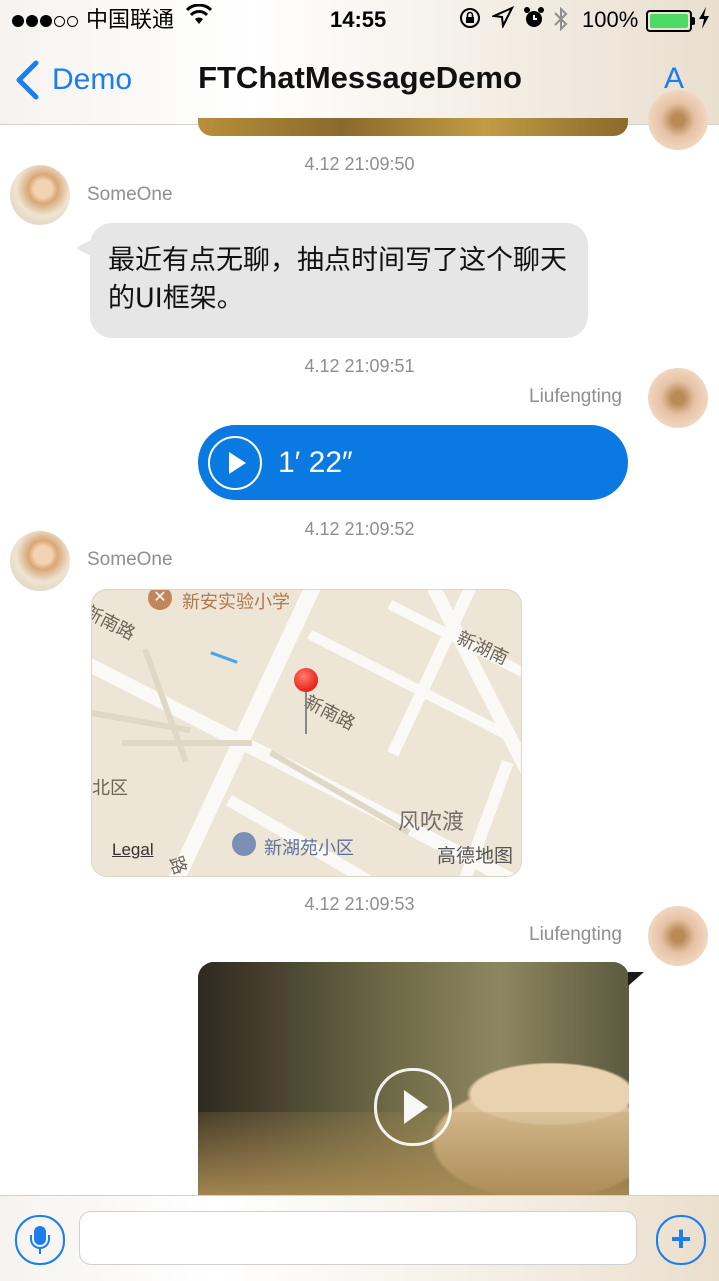  Describe the element at coordinates (110, 788) in the screenshot. I see `map-label-district: 北区` at that location.